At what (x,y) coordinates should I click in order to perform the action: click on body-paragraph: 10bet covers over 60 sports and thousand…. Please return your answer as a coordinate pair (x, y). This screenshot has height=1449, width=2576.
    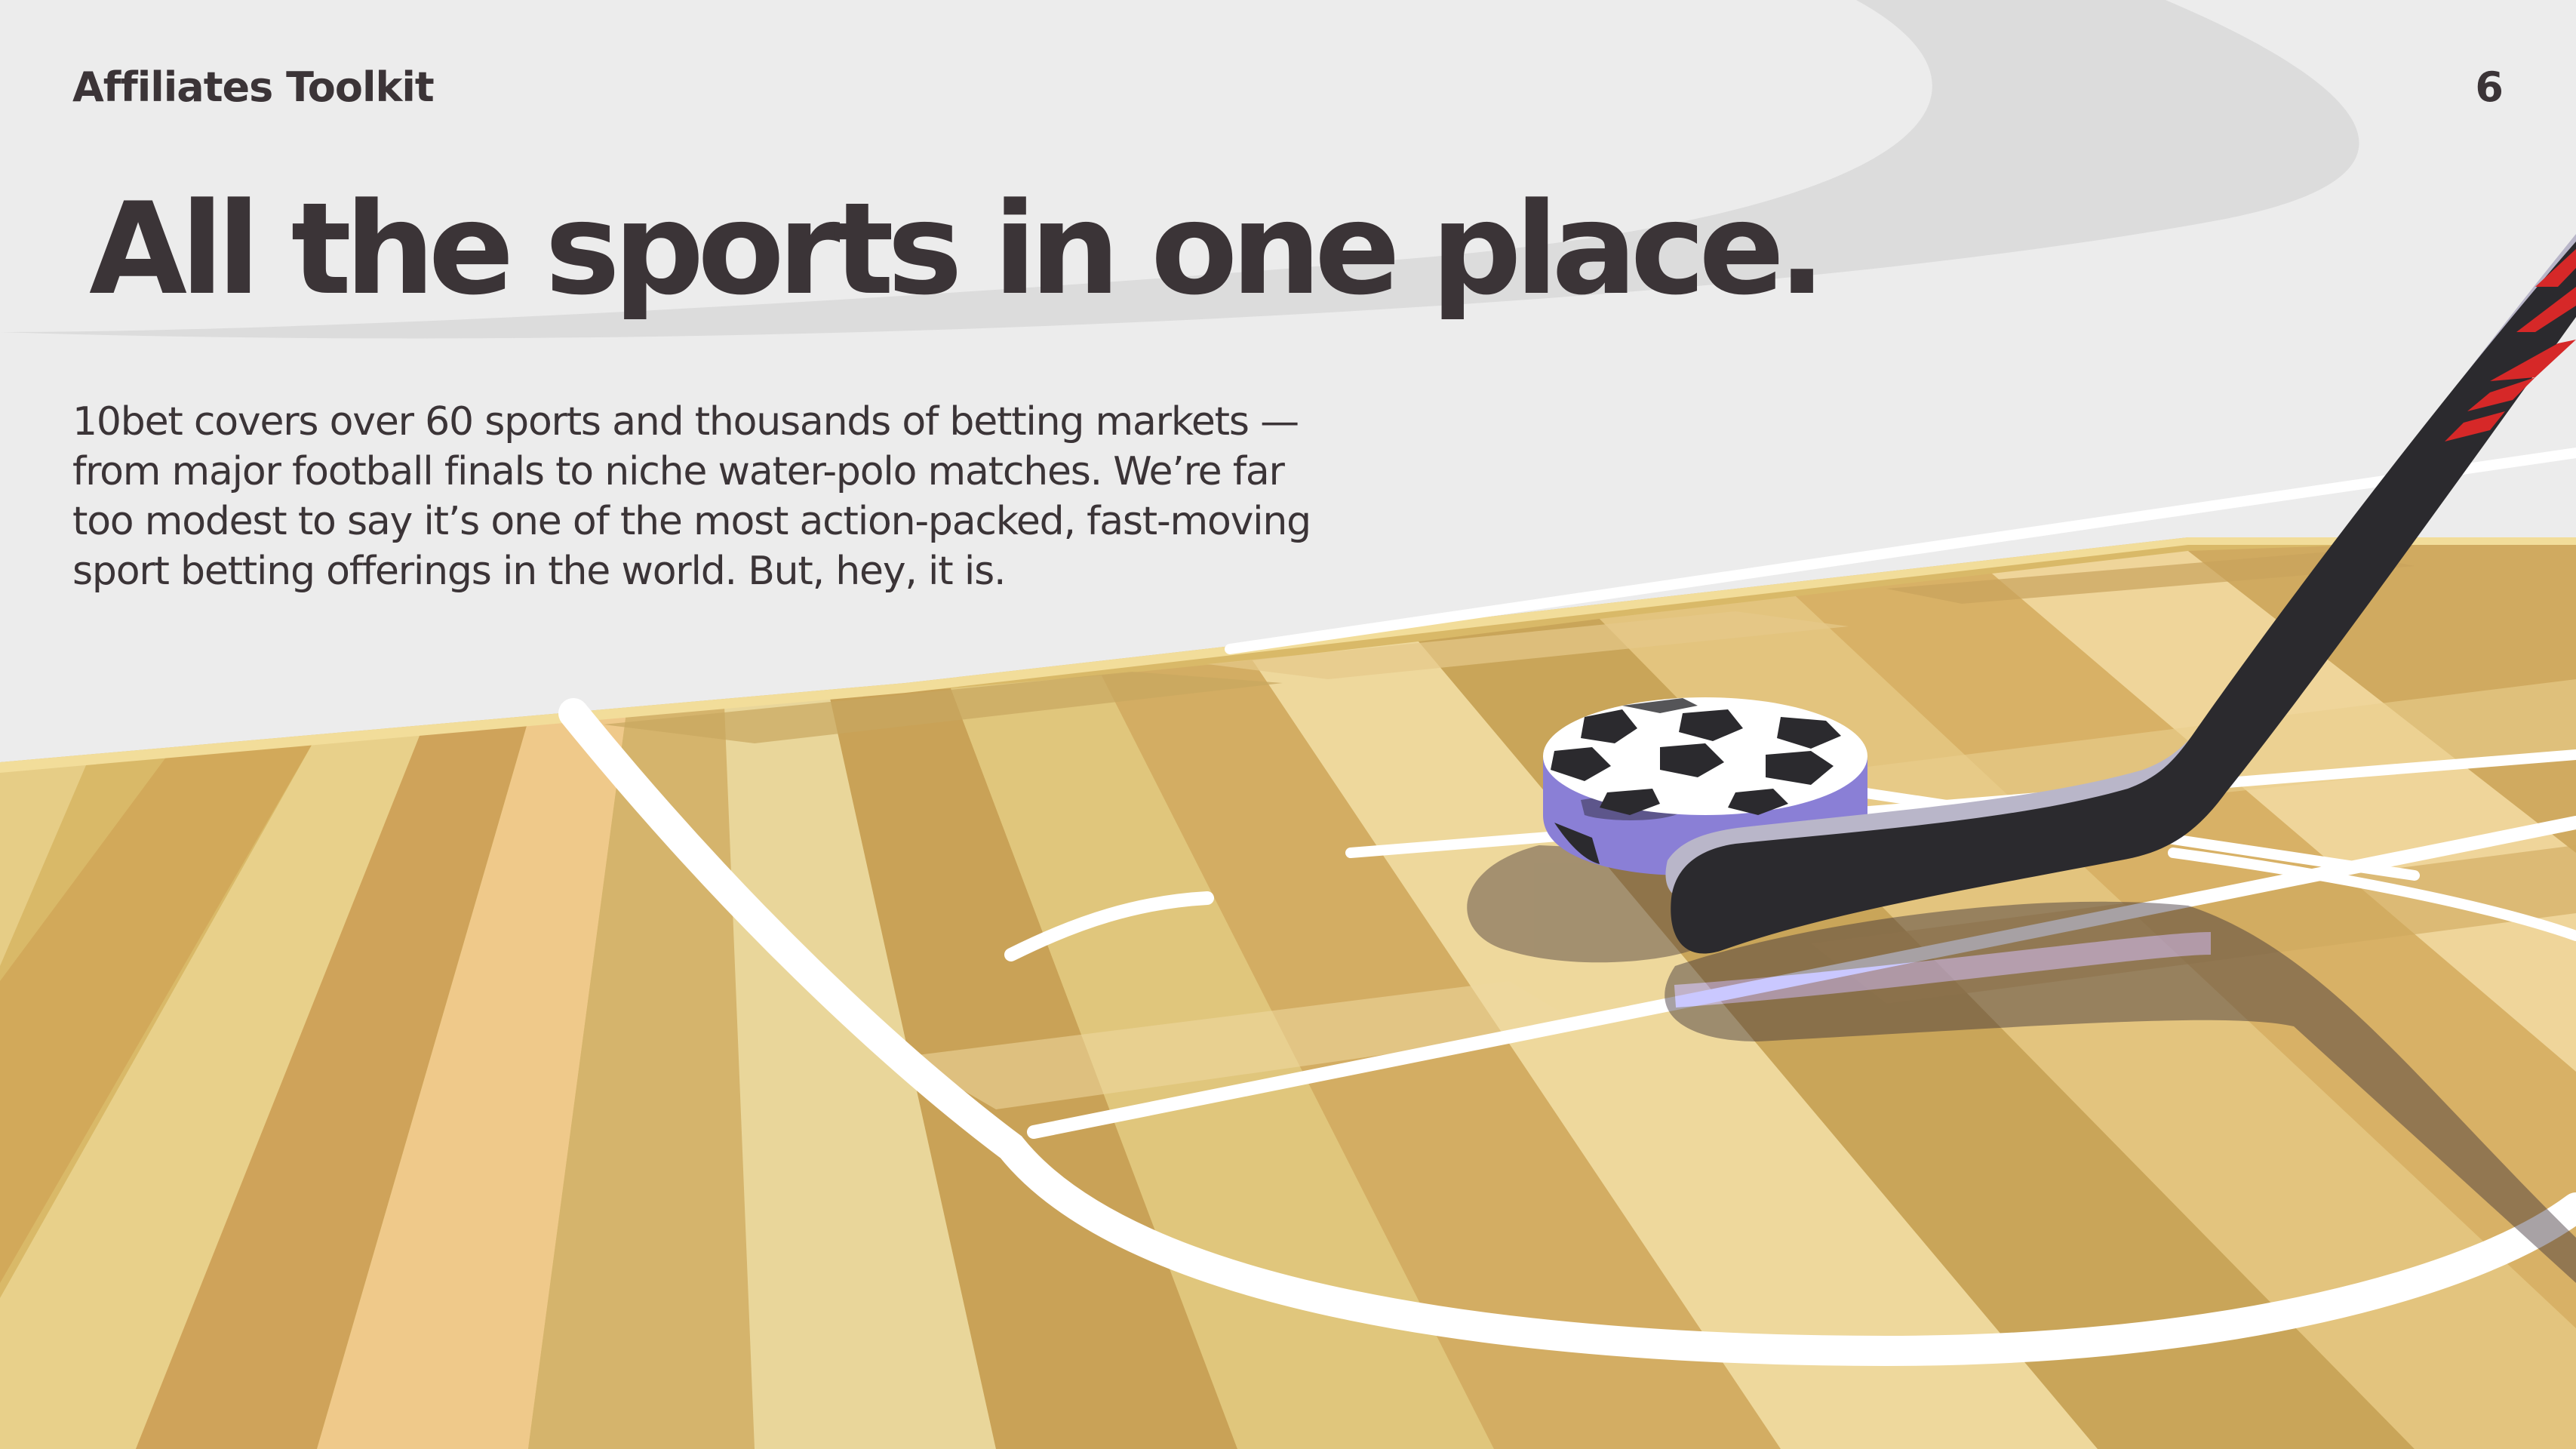
    Looking at the image, I should click on (691, 496).